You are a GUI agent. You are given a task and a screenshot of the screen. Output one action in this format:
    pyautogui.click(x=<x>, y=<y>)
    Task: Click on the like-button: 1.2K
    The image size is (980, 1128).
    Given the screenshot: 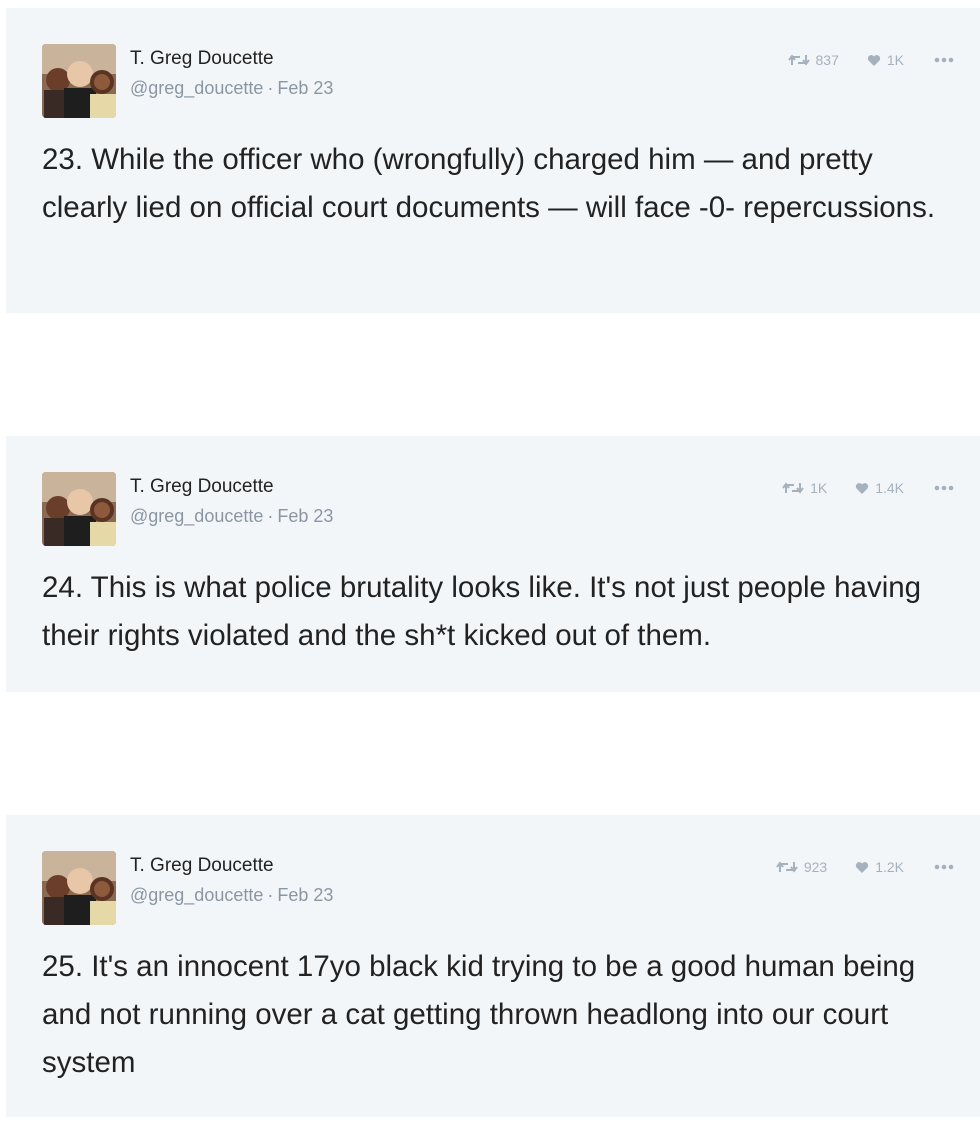 What is the action you would take?
    pyautogui.click(x=879, y=867)
    